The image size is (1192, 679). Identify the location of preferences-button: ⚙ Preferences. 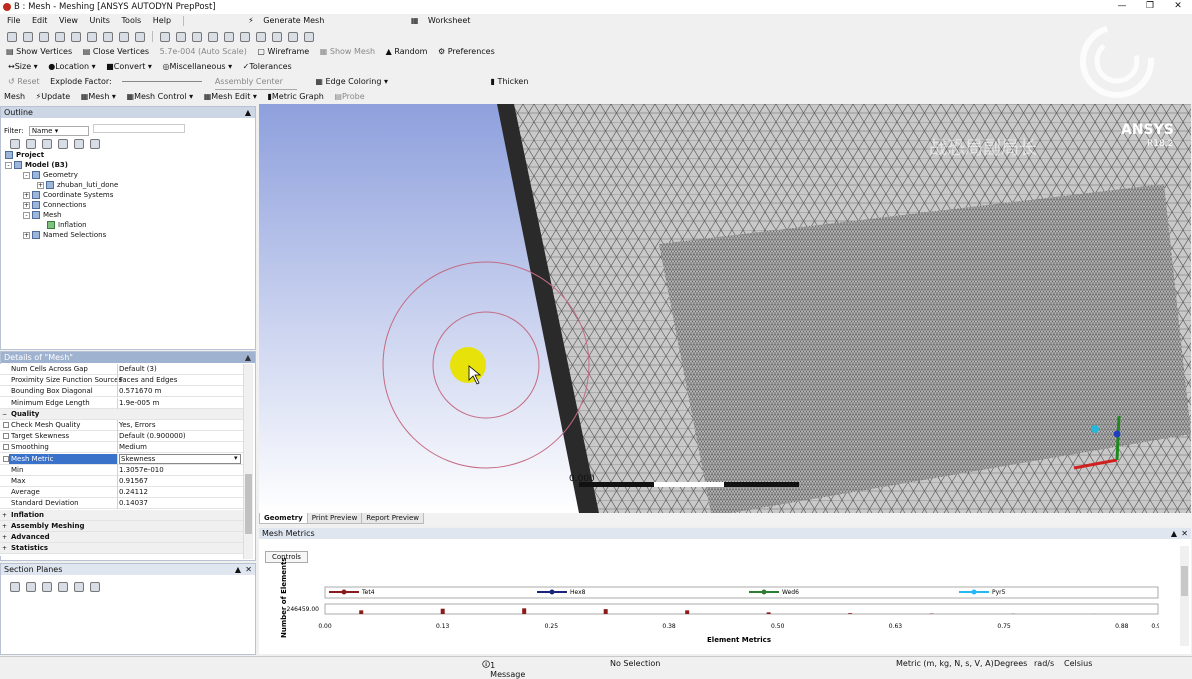
(466, 52).